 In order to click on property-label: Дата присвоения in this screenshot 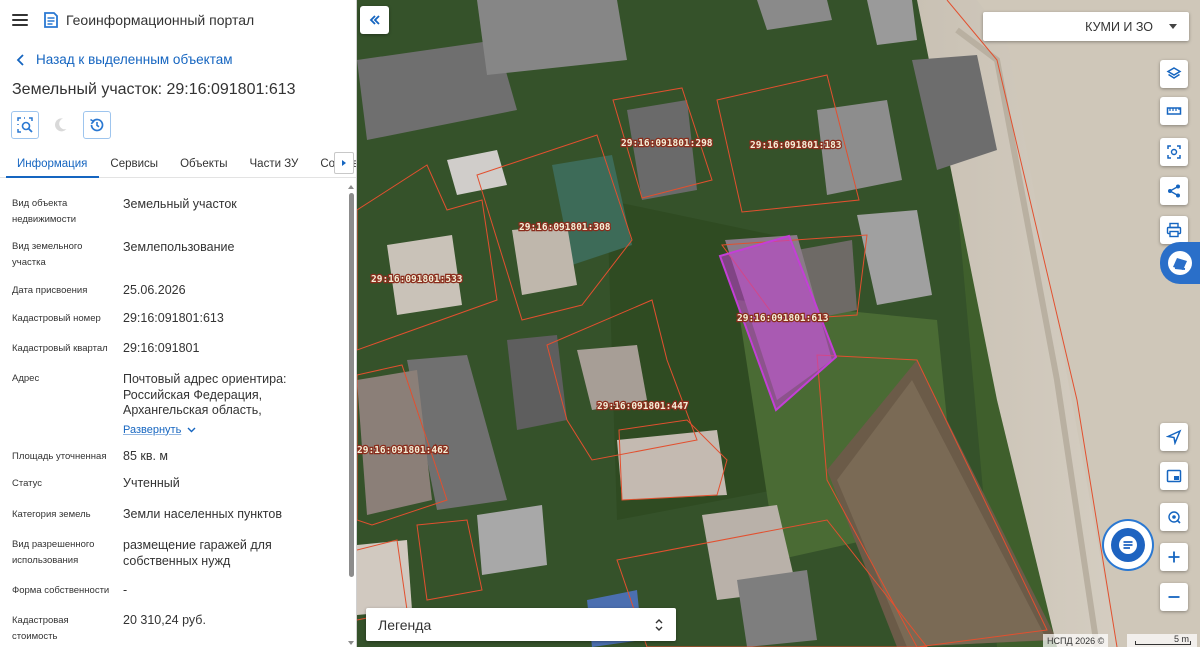, I will do `click(50, 290)`.